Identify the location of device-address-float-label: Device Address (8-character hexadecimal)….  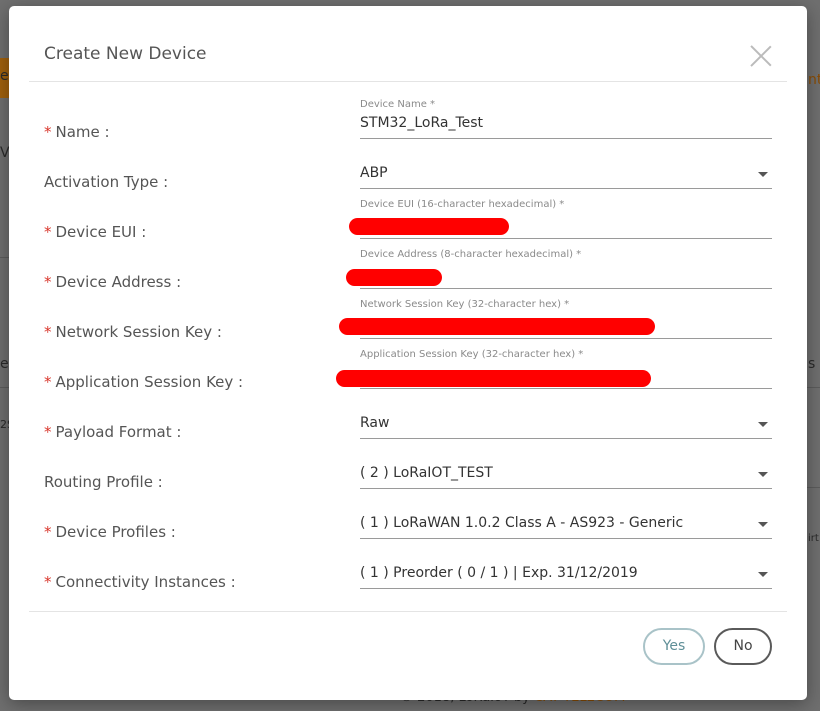
(471, 254).